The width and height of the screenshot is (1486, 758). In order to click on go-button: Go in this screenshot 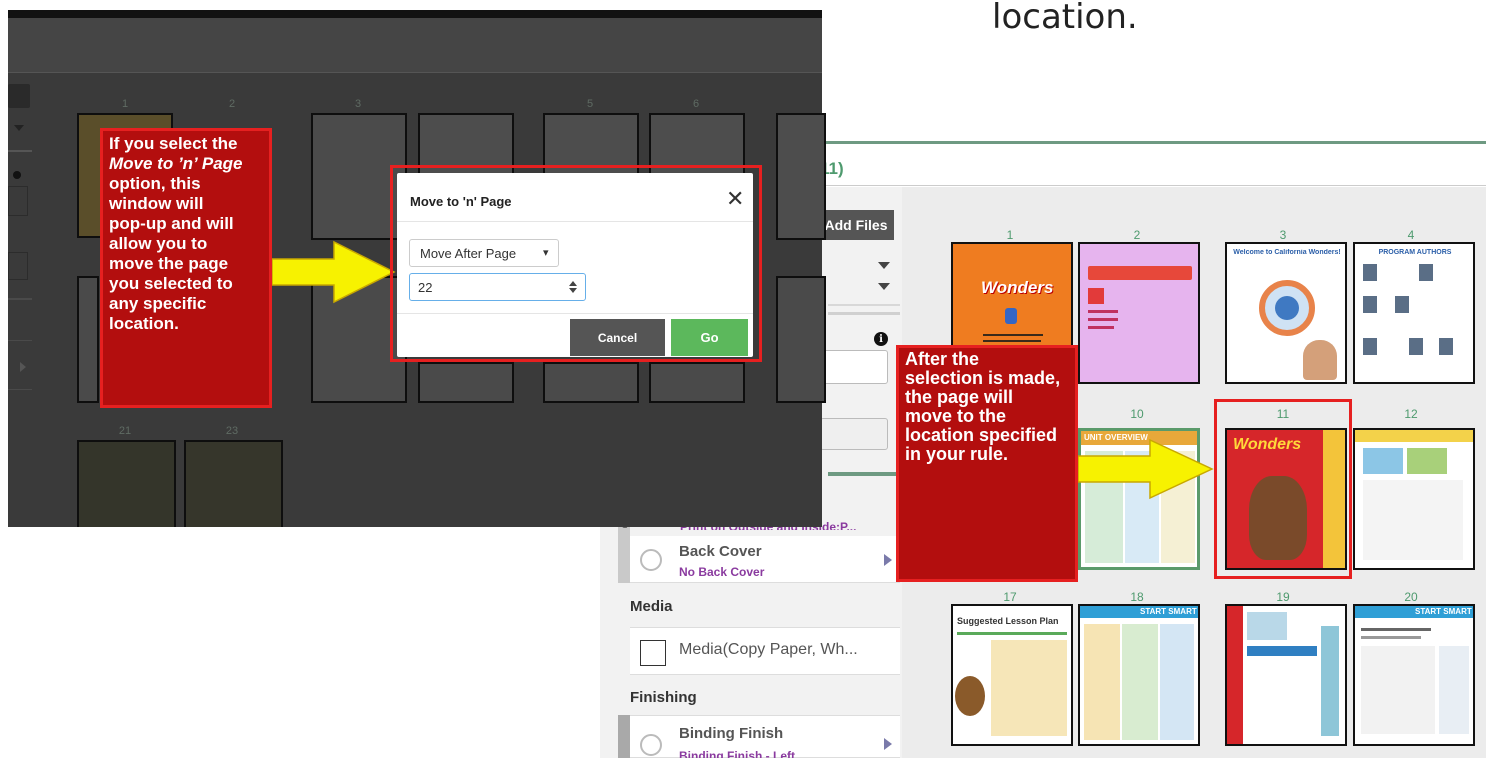, I will do `click(709, 337)`.